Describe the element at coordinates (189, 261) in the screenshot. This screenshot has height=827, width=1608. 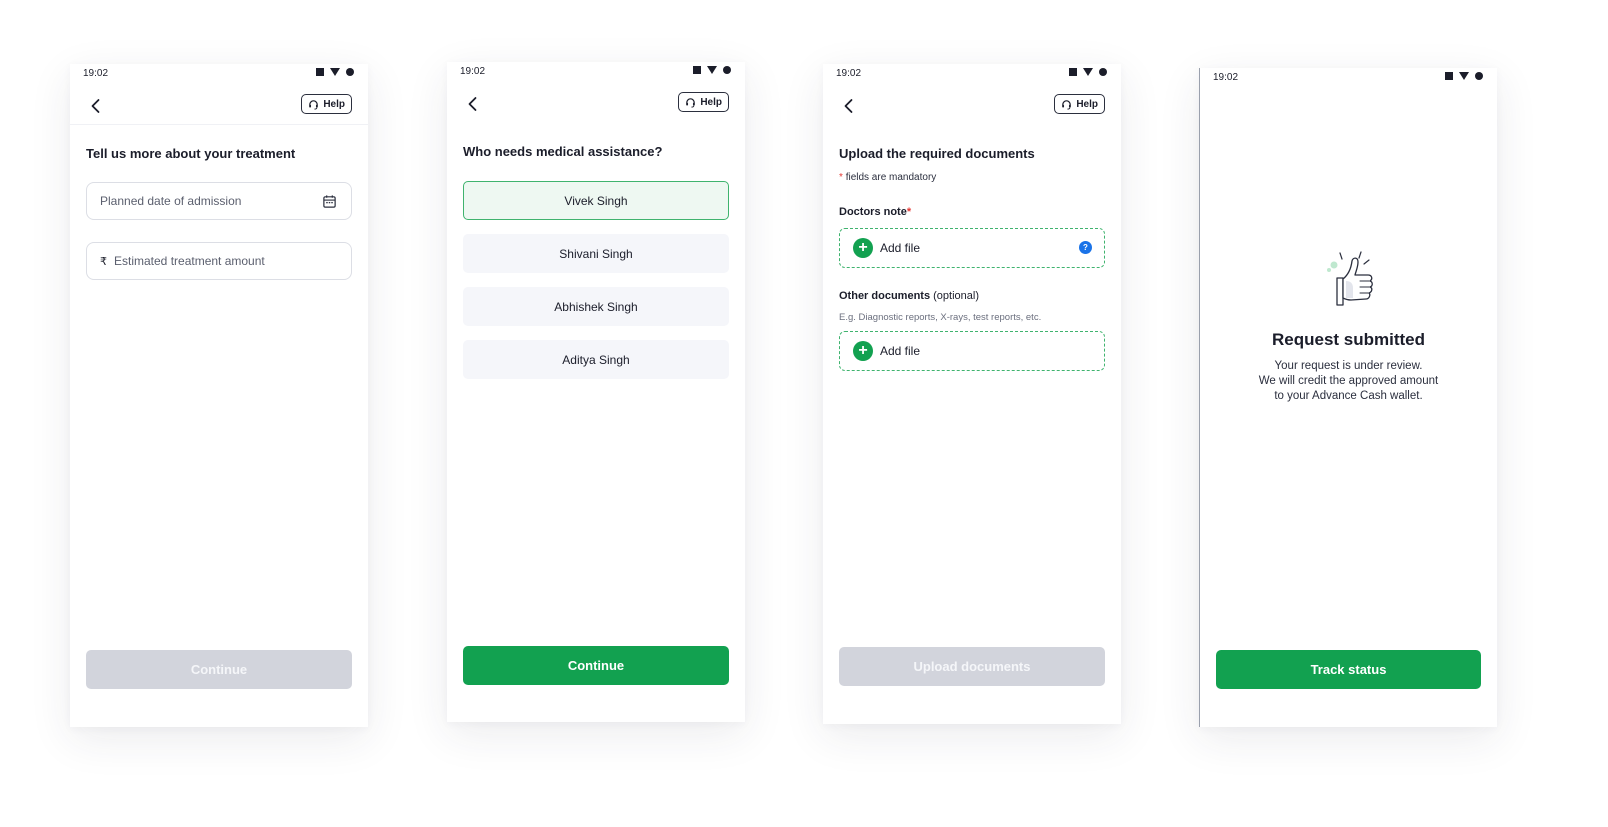
I see `treatment-amount-placeholder: Estimated treatment amount` at that location.